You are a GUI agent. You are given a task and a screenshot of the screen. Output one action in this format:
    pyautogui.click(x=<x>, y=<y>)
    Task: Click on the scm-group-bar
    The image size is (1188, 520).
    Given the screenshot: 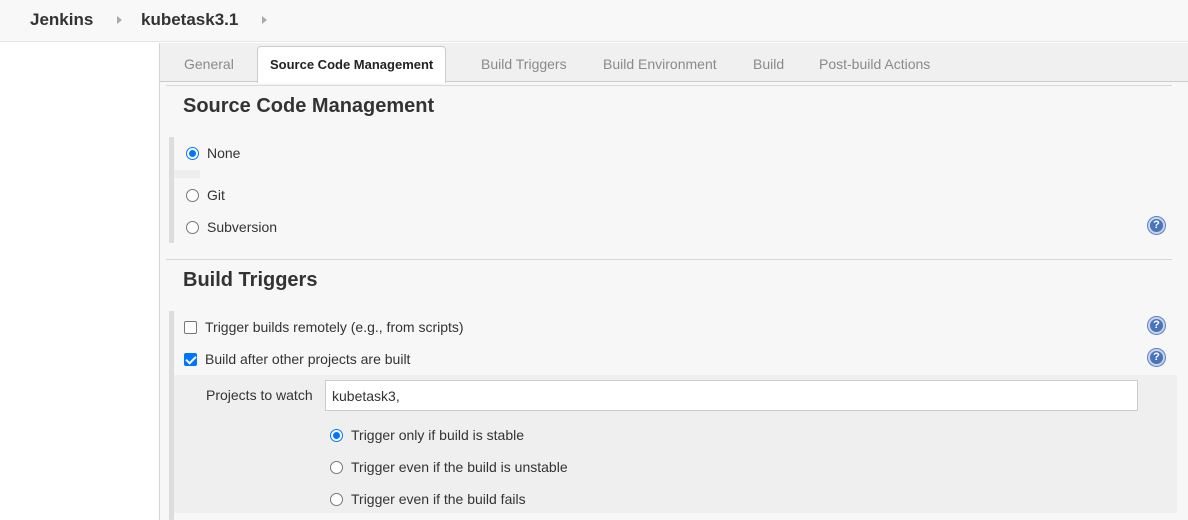 What is the action you would take?
    pyautogui.click(x=171, y=190)
    